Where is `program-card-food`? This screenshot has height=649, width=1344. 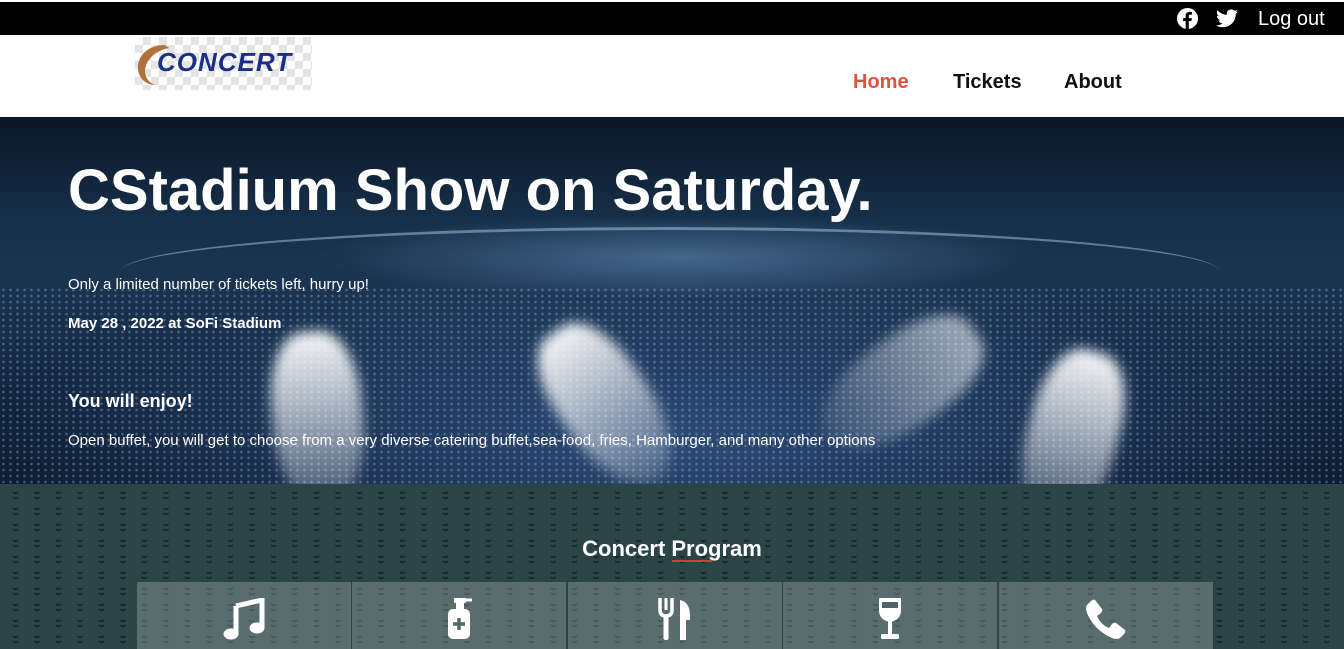
program-card-food is located at coordinates (674, 615).